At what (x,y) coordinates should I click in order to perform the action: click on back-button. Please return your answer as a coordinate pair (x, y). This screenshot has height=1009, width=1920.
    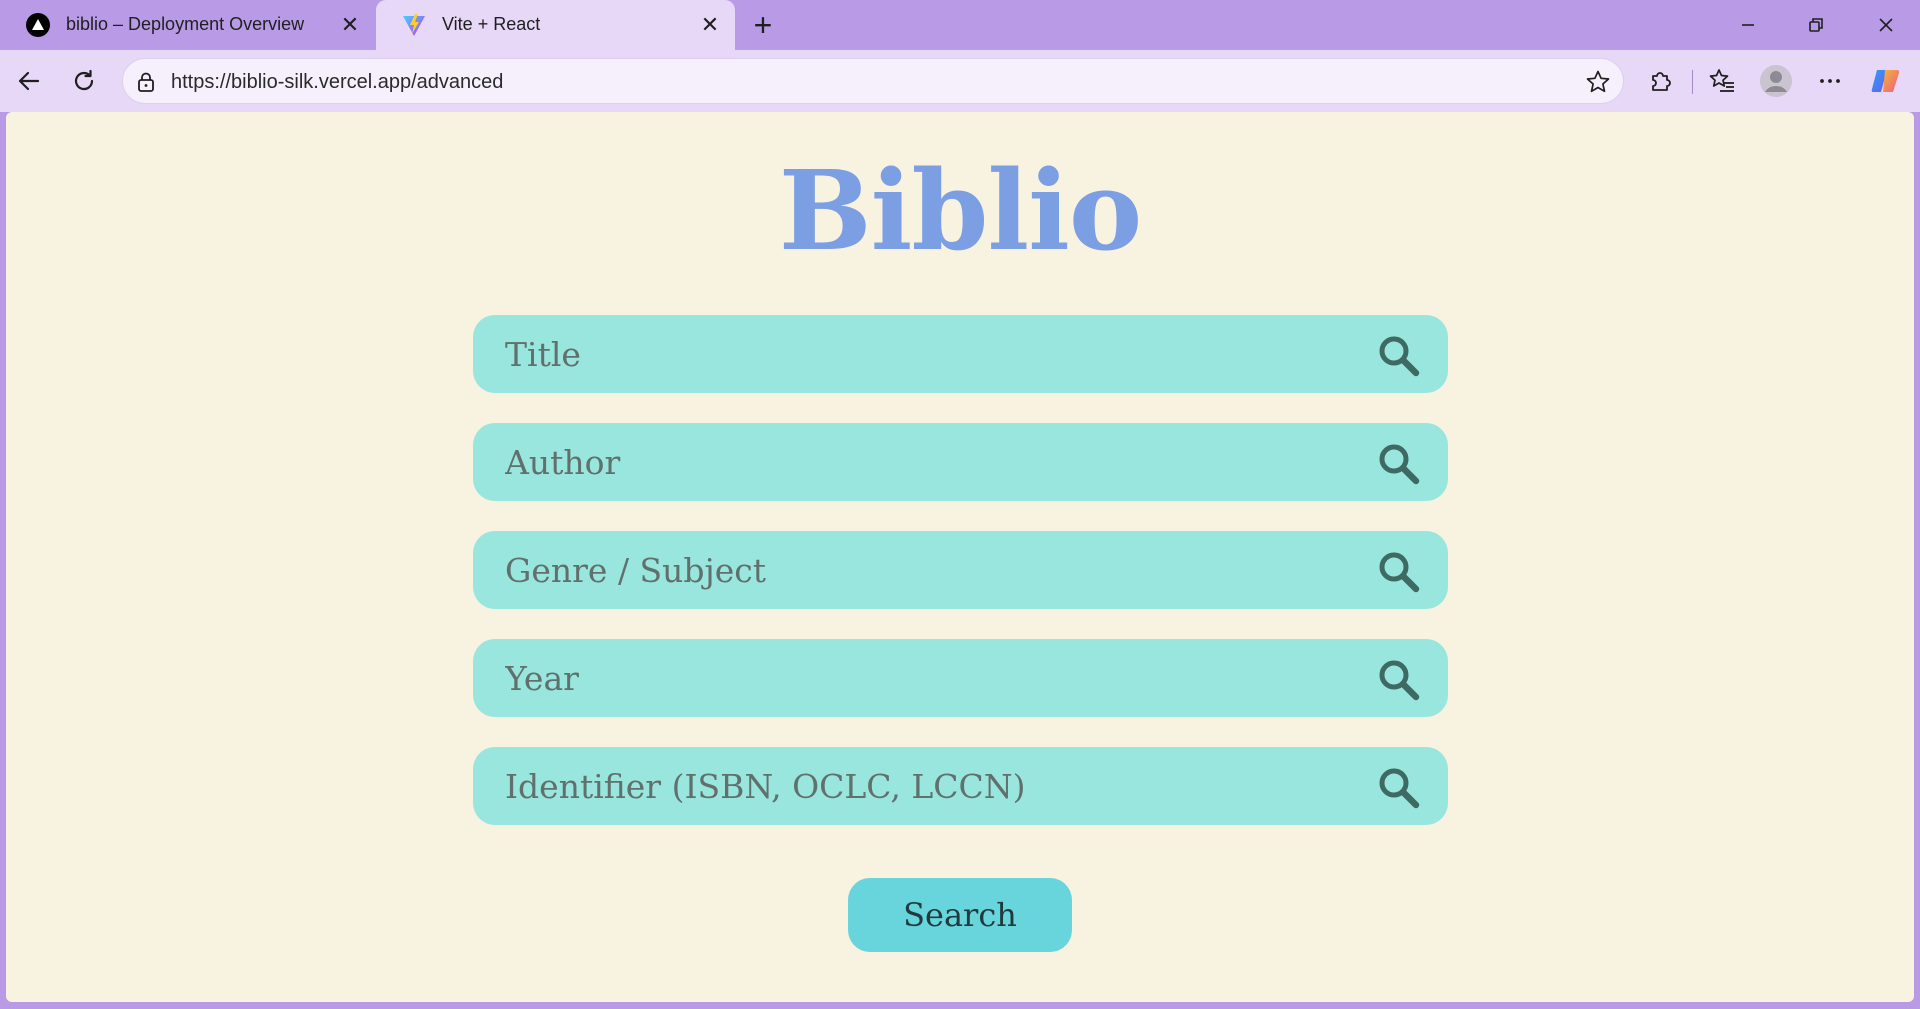
    Looking at the image, I should click on (29, 81).